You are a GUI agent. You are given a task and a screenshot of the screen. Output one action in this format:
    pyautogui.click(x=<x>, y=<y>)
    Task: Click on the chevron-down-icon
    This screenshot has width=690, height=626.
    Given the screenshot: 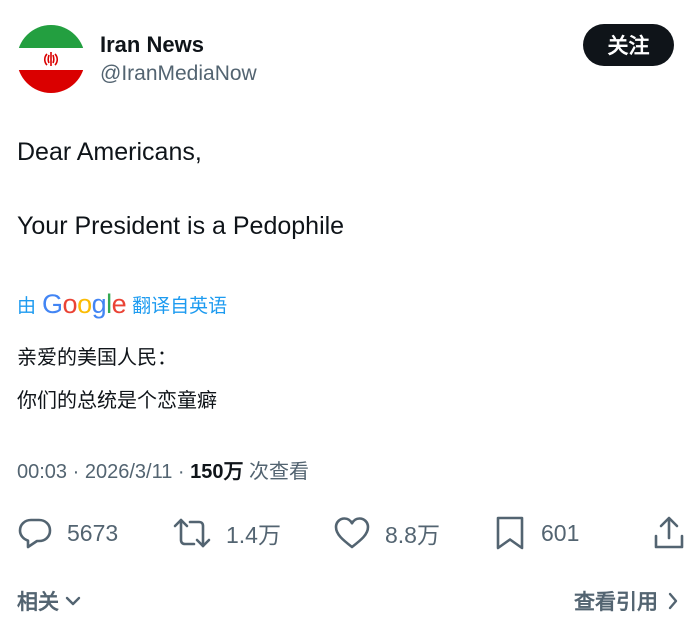 What is the action you would take?
    pyautogui.click(x=73, y=601)
    